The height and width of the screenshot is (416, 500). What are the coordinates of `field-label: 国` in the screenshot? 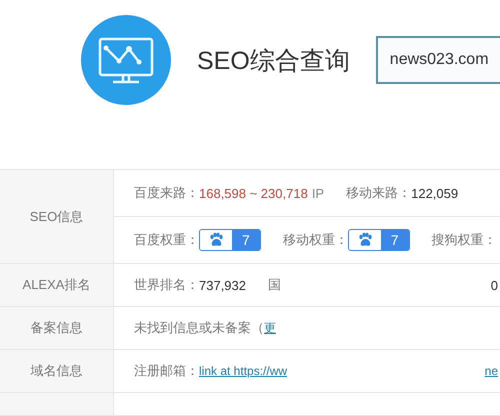 It's located at (274, 285).